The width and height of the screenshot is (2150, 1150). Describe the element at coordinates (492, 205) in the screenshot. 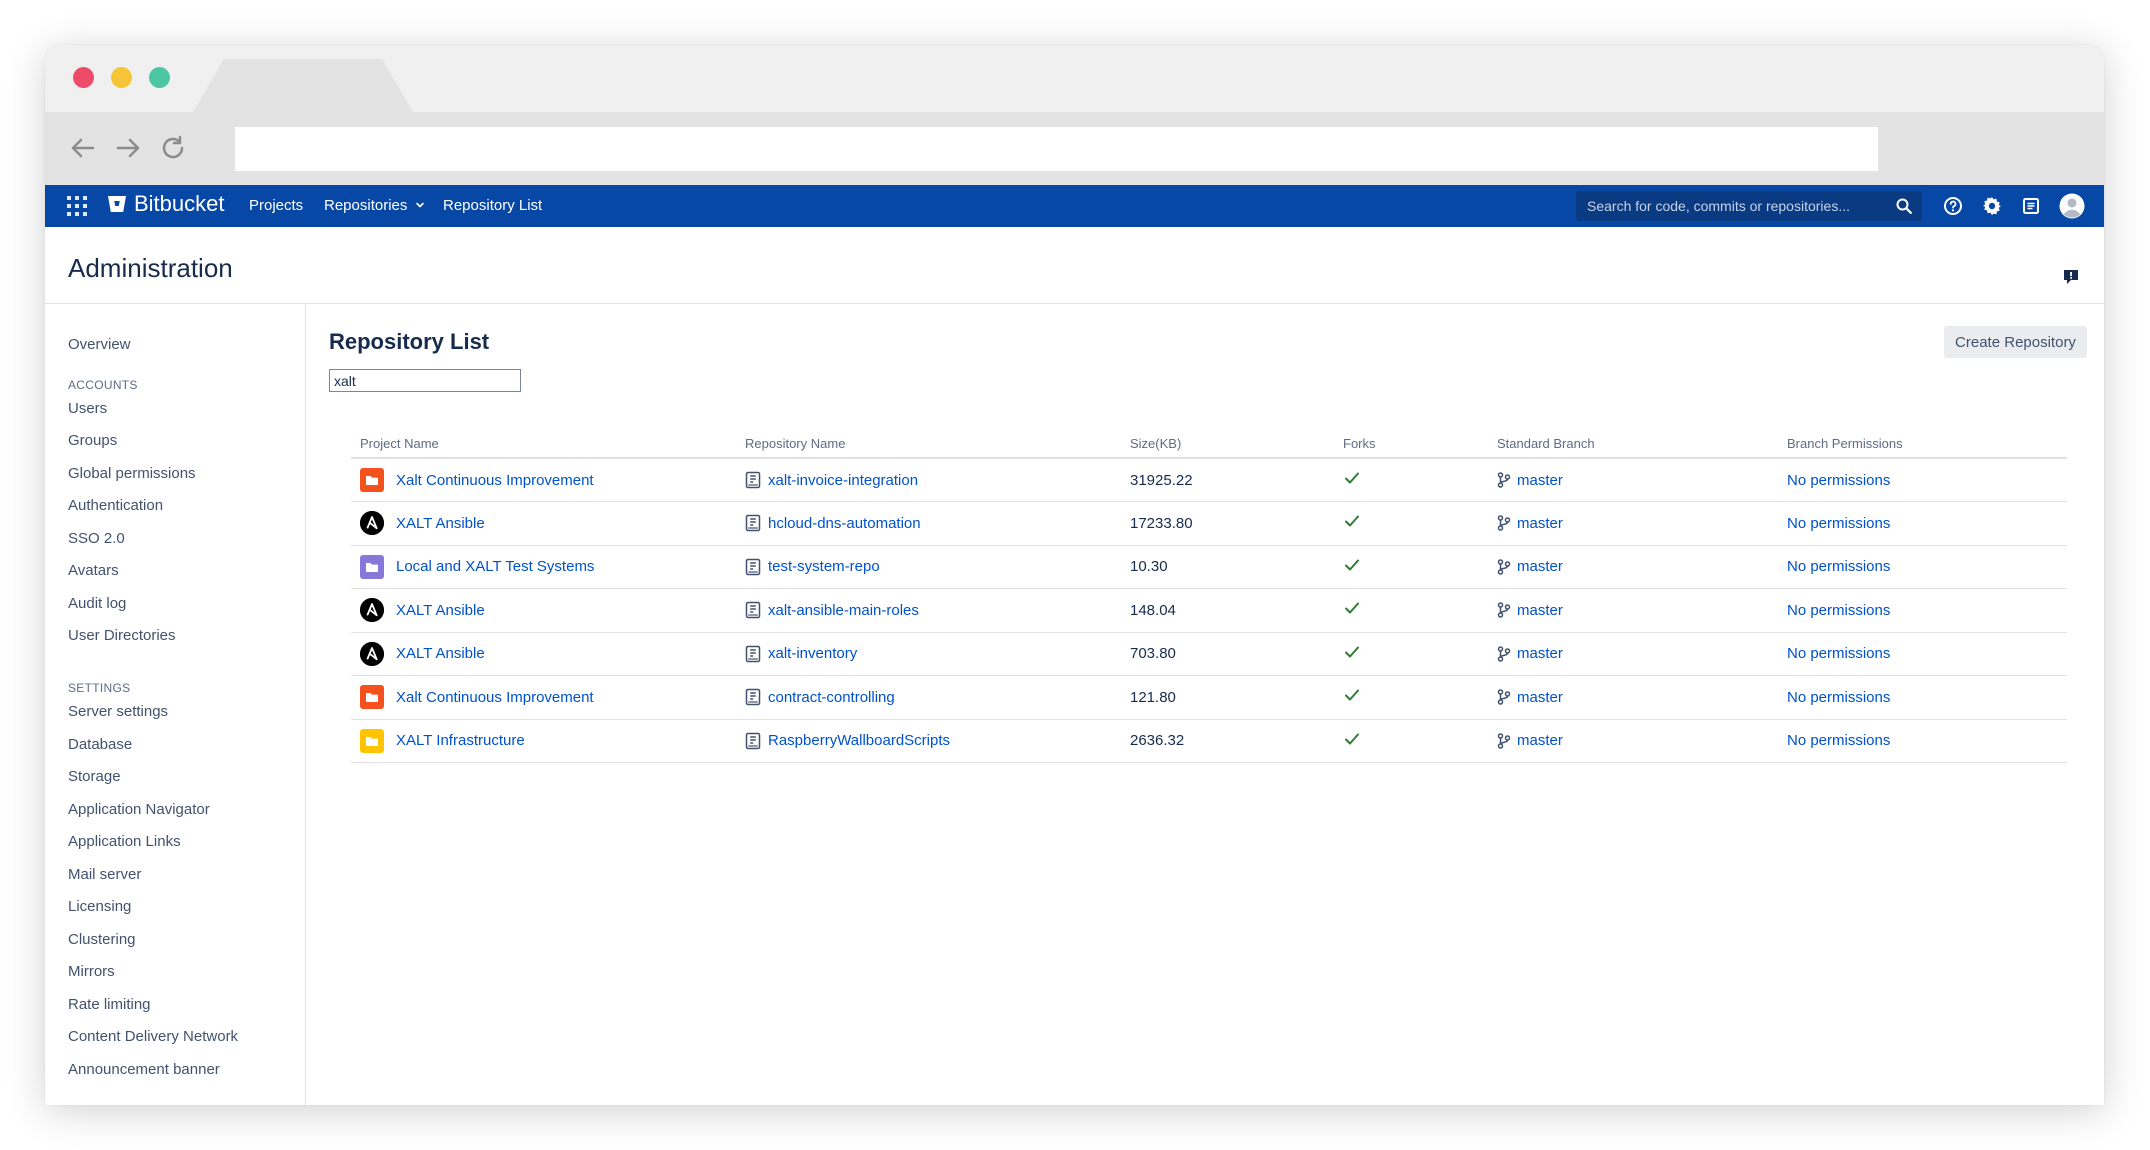

I see `nav-repository-list: Repository List` at that location.